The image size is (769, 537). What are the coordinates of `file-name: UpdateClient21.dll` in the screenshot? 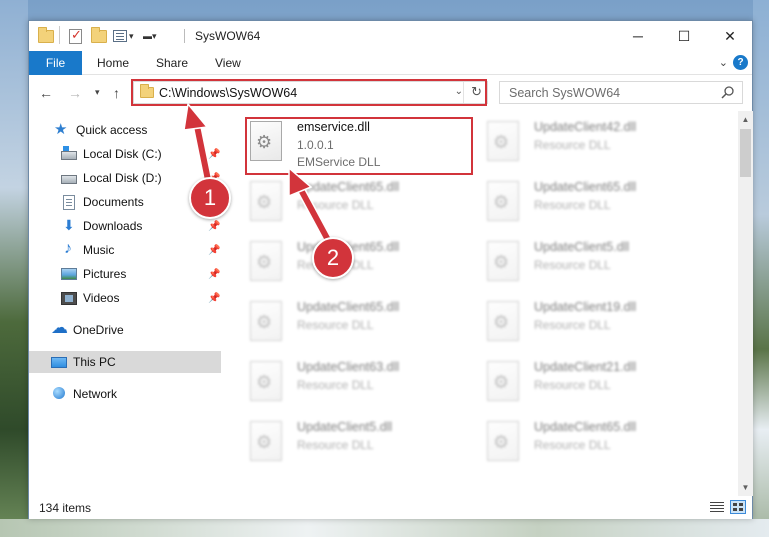 It's located at (585, 367).